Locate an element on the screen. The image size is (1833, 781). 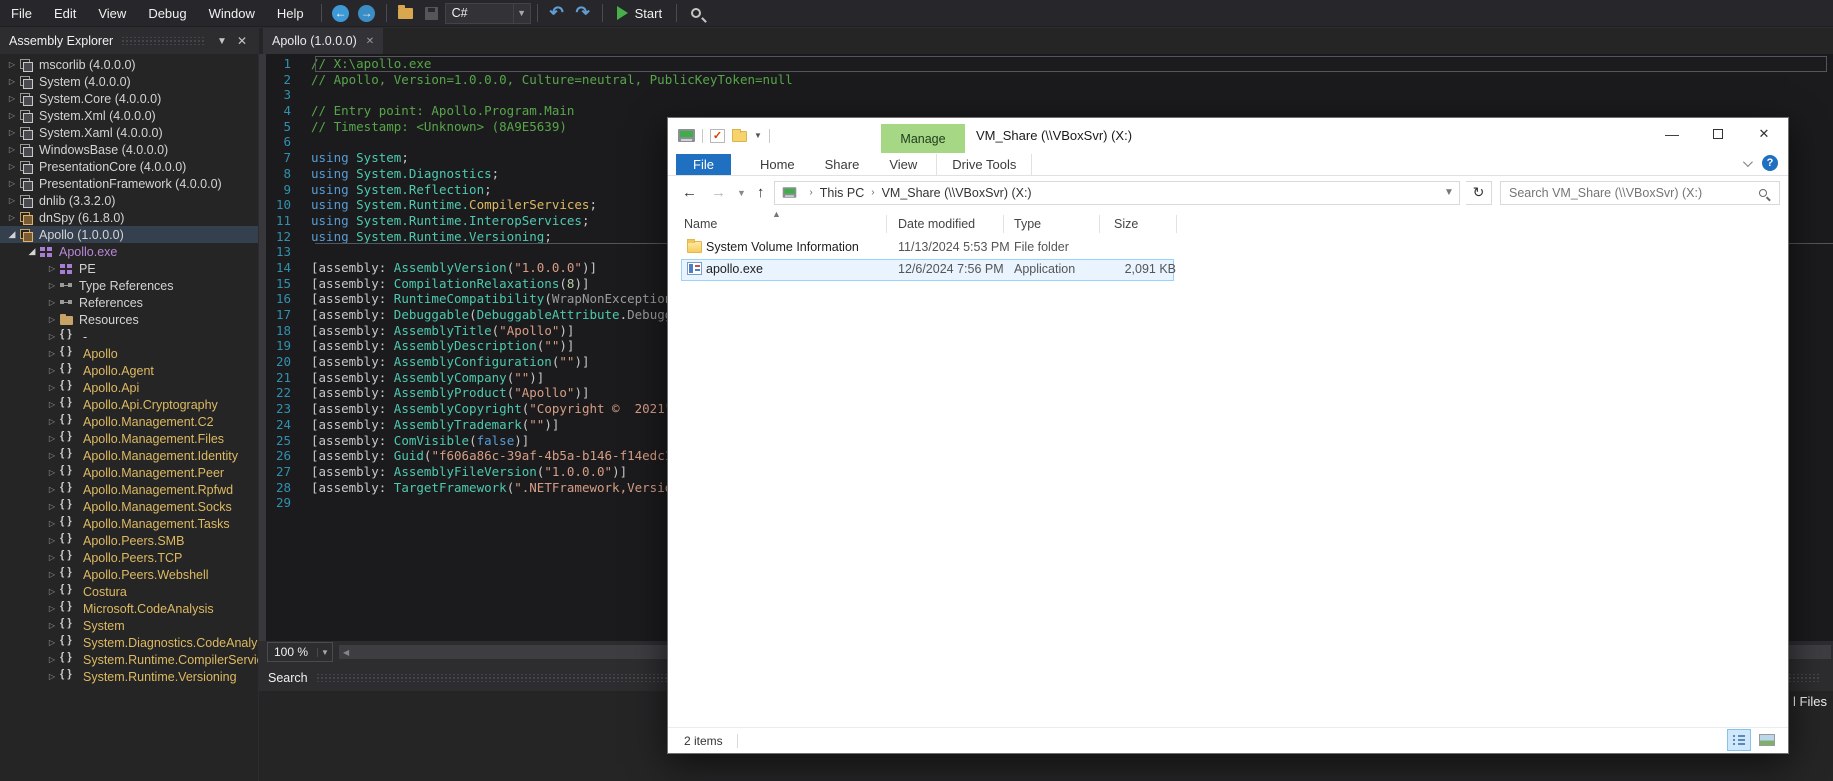
save-button is located at coordinates (432, 13).